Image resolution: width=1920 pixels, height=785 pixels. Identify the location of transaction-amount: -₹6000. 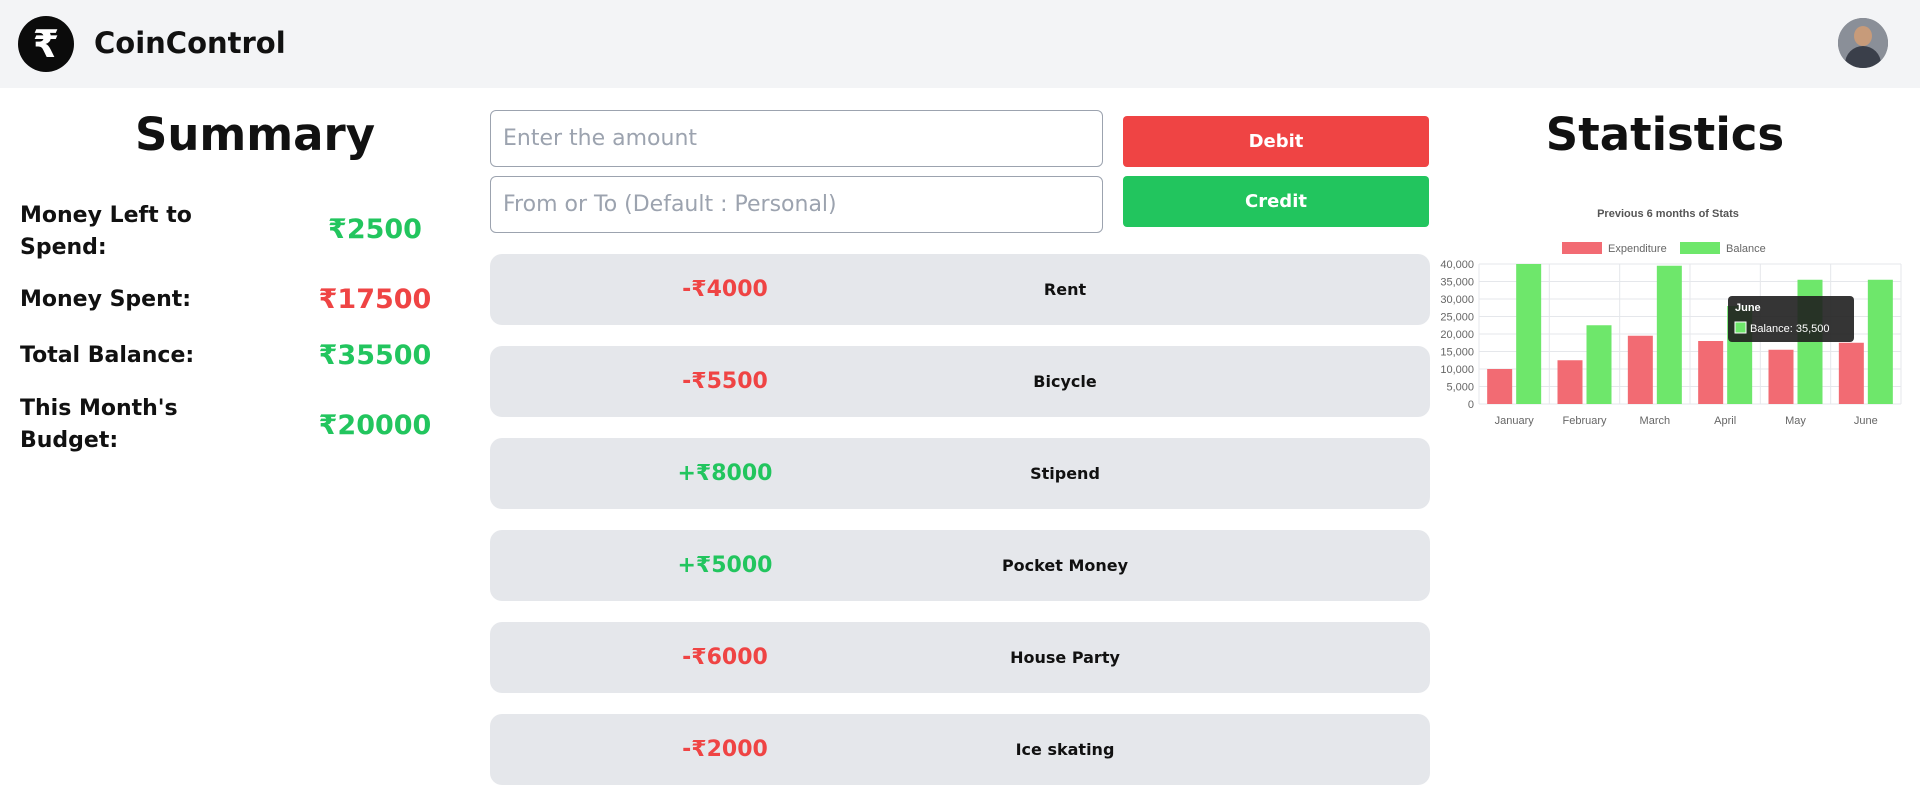
(725, 657).